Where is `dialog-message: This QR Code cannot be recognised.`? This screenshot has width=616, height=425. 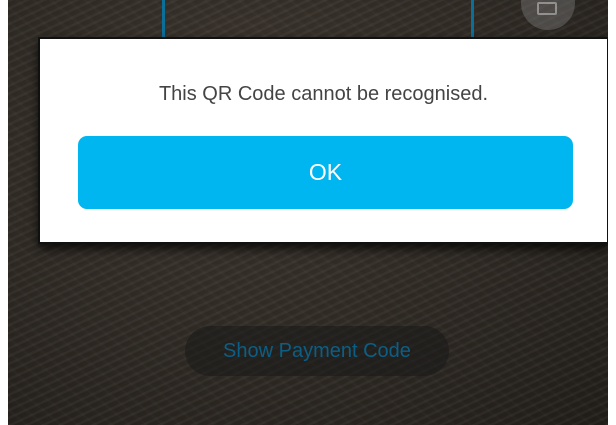 dialog-message: This QR Code cannot be recognised. is located at coordinates (323, 94).